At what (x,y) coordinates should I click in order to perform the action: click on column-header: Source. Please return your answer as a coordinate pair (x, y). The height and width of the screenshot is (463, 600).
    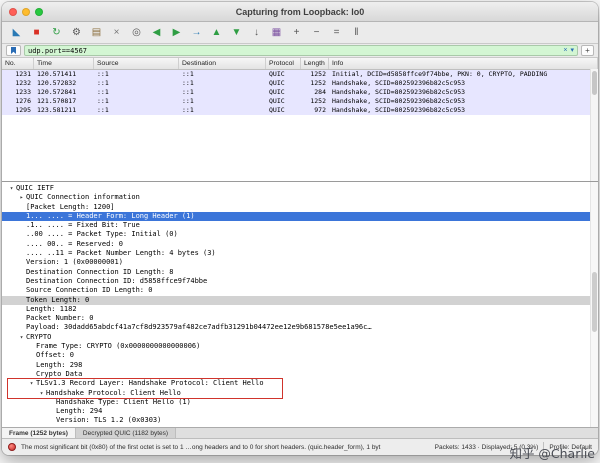
    Looking at the image, I should click on (136, 63).